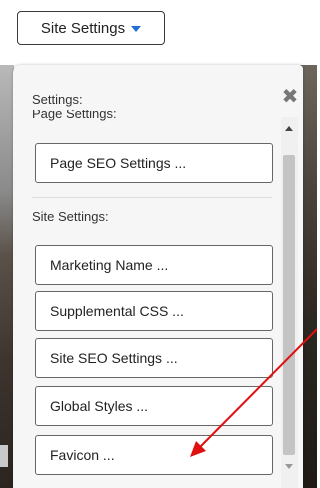 This screenshot has height=488, width=320. Describe the element at coordinates (289, 305) in the screenshot. I see `scrollbar-thumb` at that location.